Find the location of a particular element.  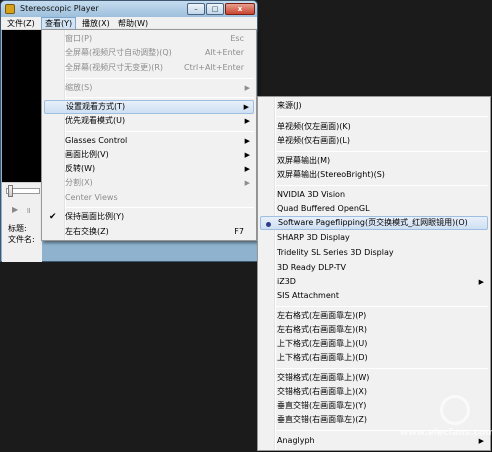

menu-item-zoom: 缩放(S) ▶ is located at coordinates (149, 88).